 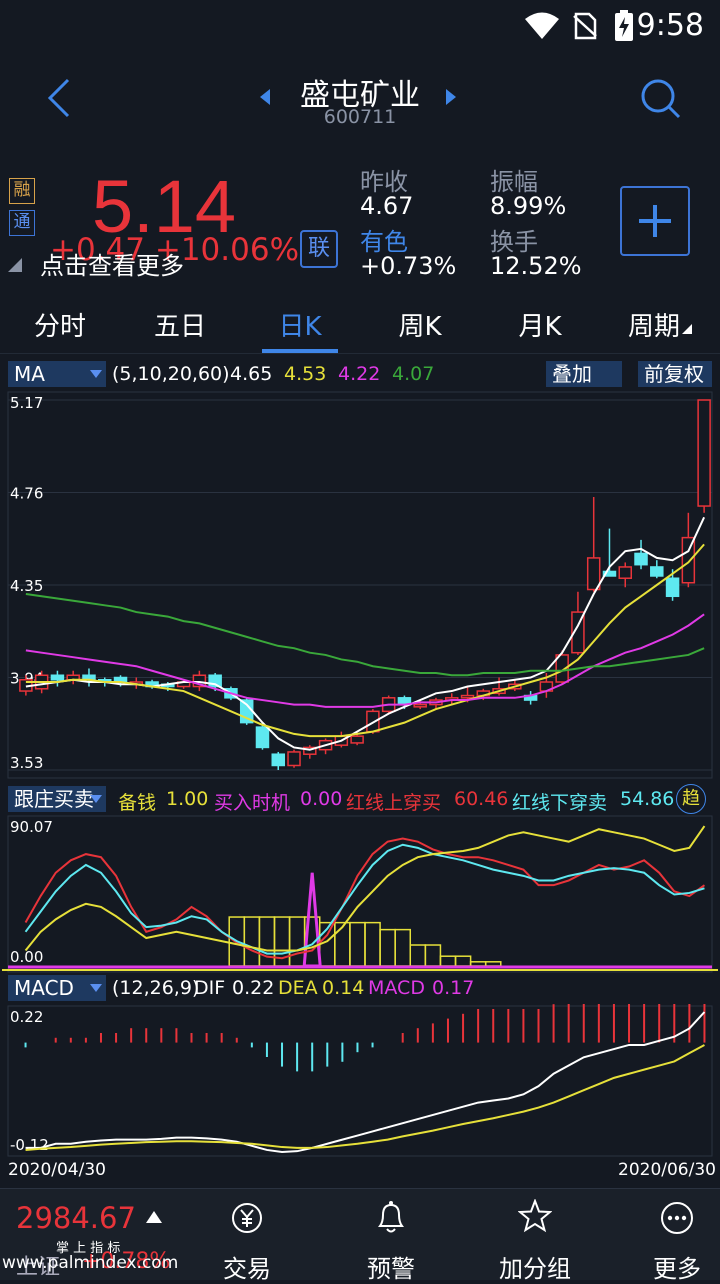 What do you see at coordinates (540, 324) in the screenshot?
I see `tab-monthly-k: 月K` at bounding box center [540, 324].